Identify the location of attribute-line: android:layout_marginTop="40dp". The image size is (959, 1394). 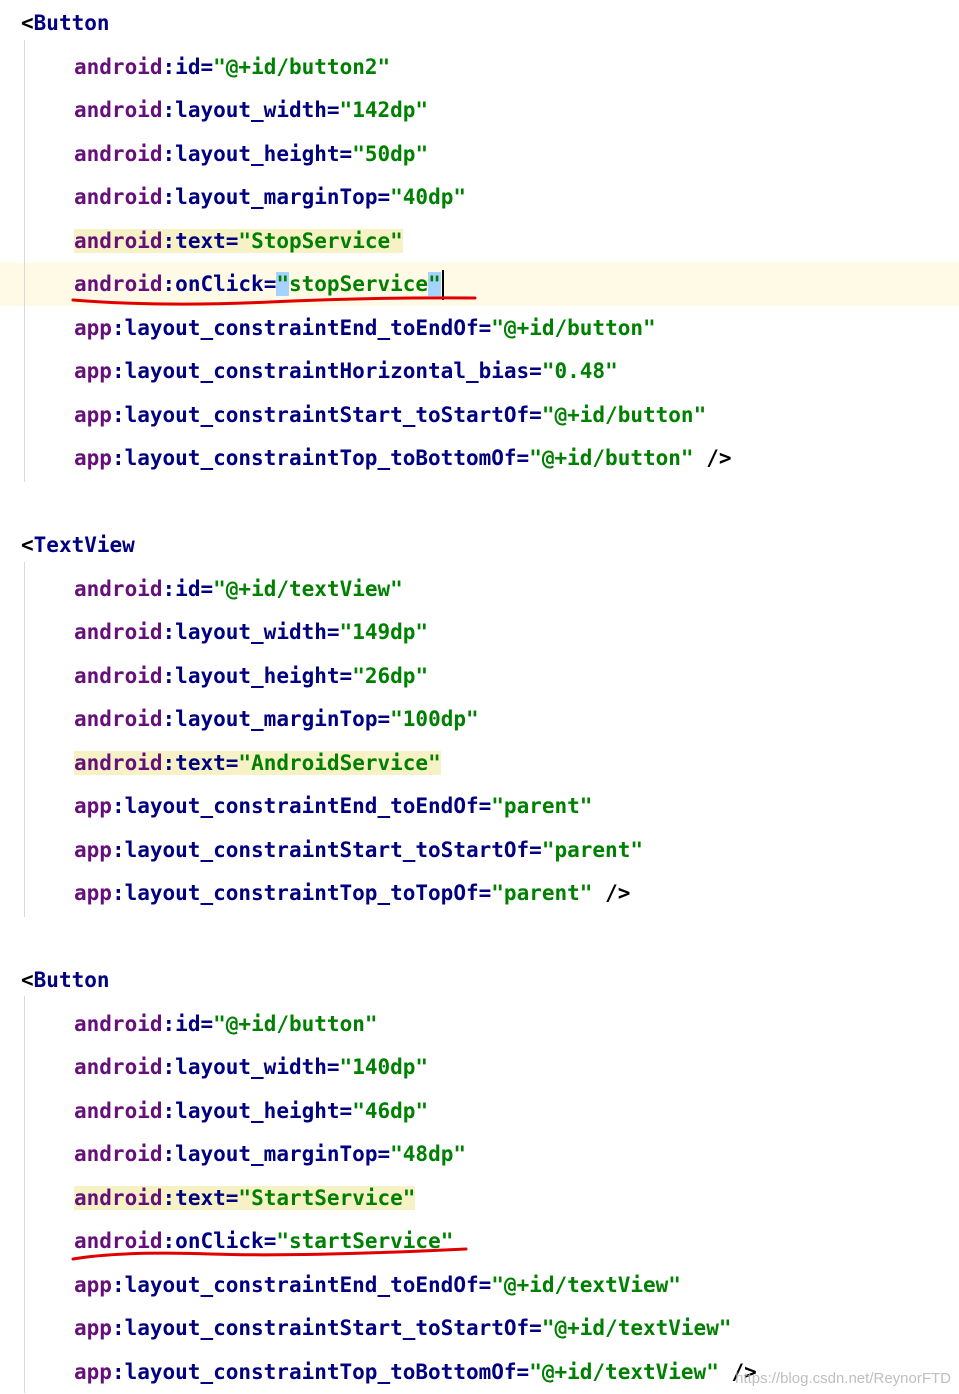
(270, 197).